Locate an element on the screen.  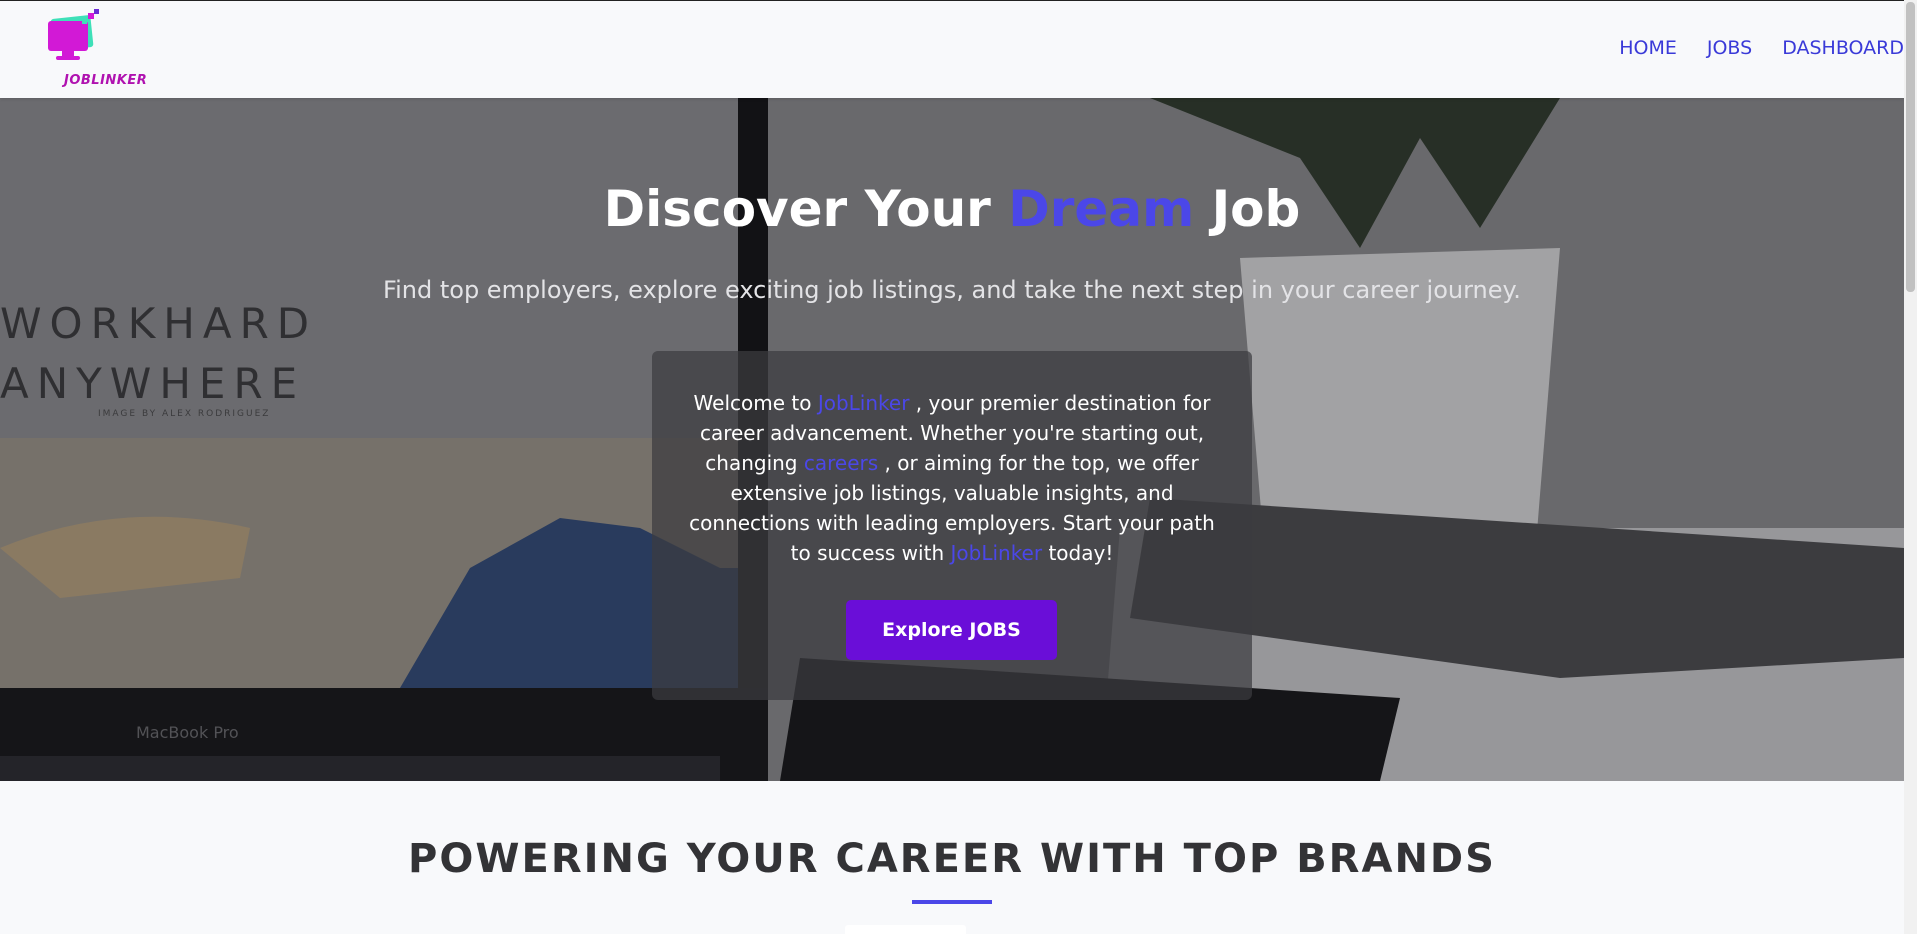
hero-title: Discover Your Dream Job is located at coordinates (952, 209).